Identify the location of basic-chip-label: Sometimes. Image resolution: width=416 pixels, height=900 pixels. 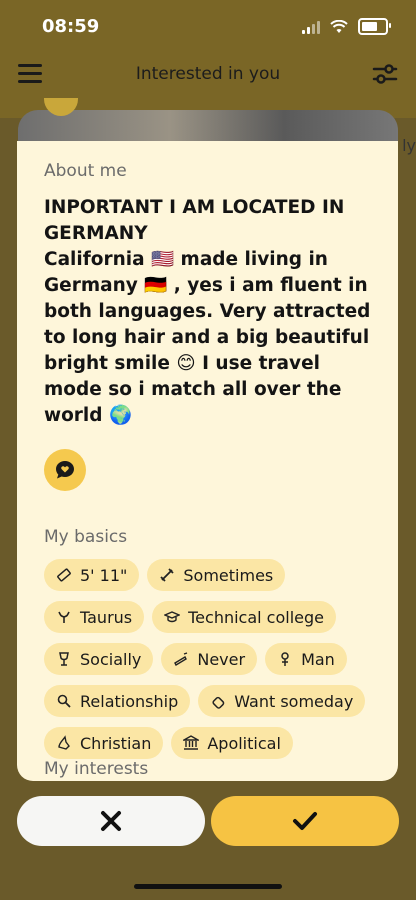
(228, 575).